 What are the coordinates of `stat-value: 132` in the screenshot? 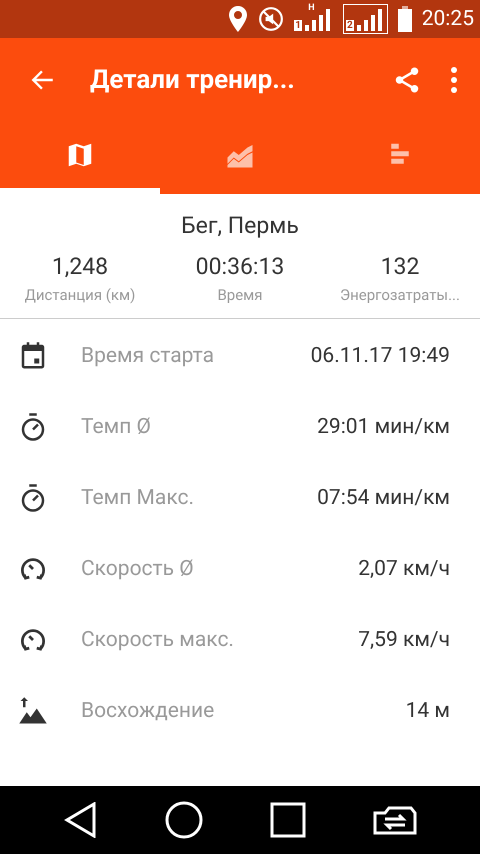 It's located at (400, 266).